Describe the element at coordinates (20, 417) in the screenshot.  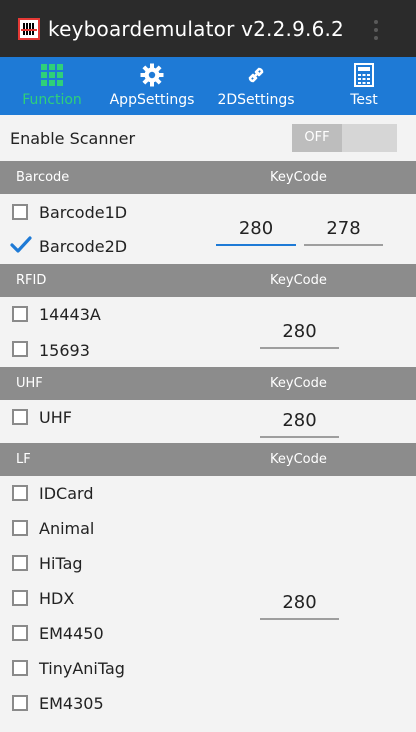
I see `uhf-checkbox` at that location.